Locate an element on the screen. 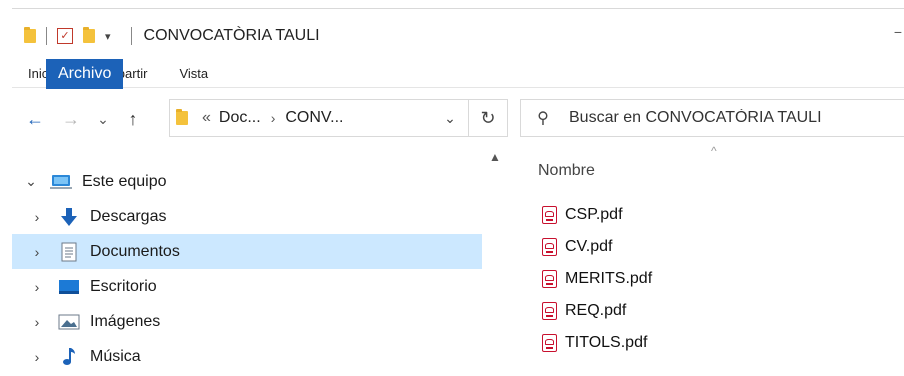  tree-item-label: Imágenes is located at coordinates (125, 321).